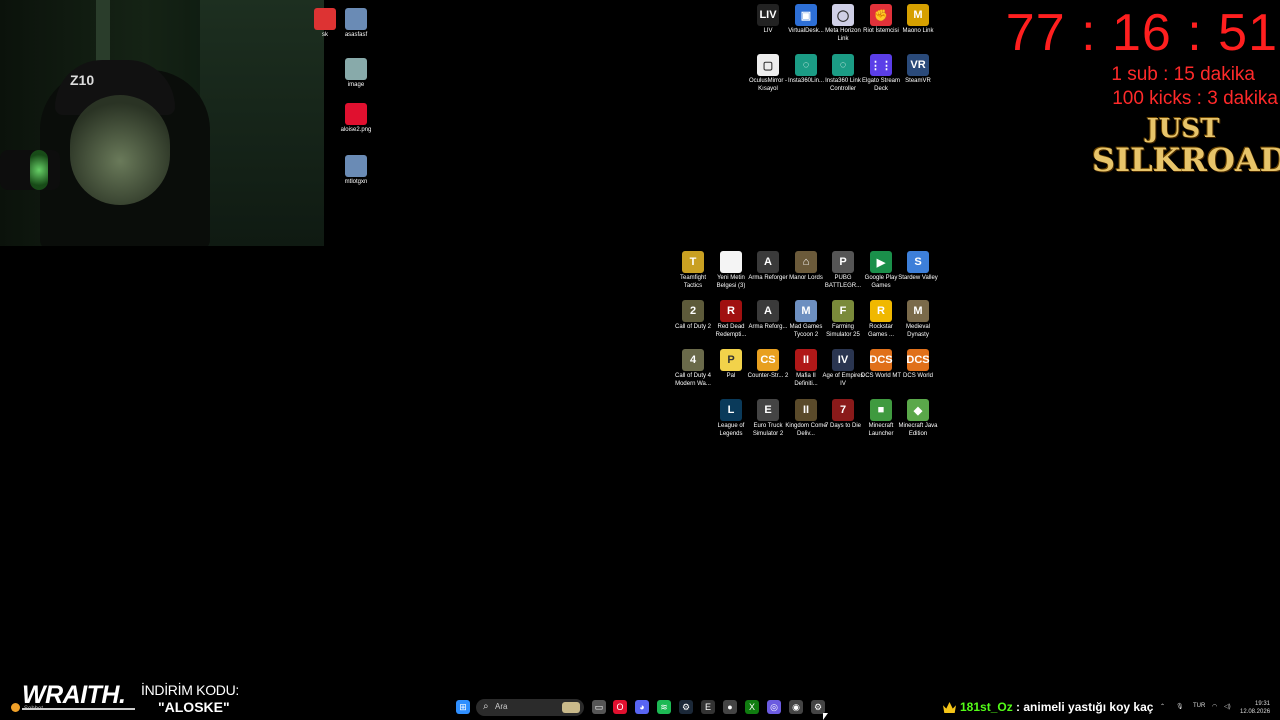  What do you see at coordinates (1262, 704) in the screenshot?
I see `clock-time: 19:31` at bounding box center [1262, 704].